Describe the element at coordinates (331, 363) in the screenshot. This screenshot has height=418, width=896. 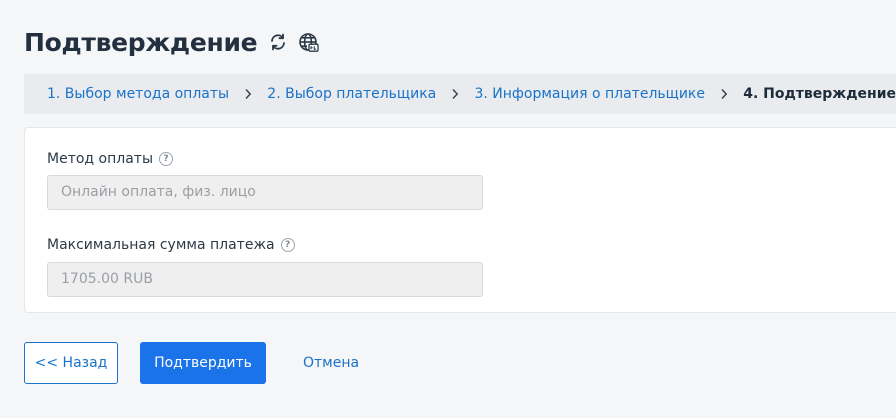
I see `cancel-button: Отмена` at that location.